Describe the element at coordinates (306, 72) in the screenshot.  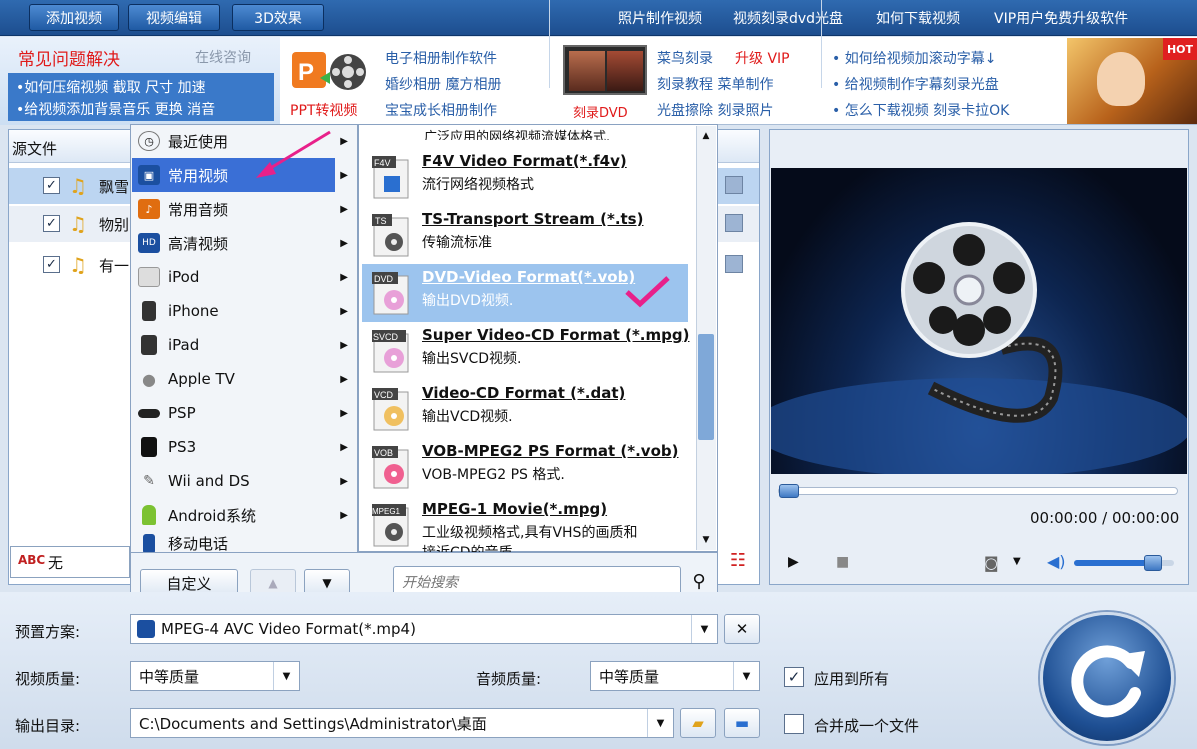
I see `svg-text: P` at that location.